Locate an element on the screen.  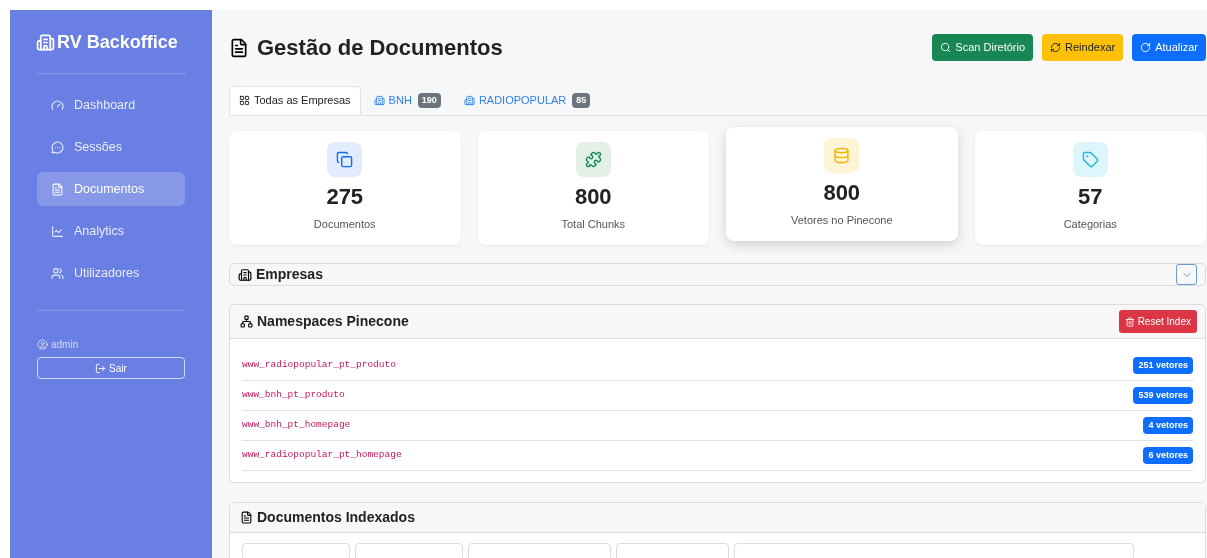
sidebar-item: Documentos is located at coordinates (111, 189).